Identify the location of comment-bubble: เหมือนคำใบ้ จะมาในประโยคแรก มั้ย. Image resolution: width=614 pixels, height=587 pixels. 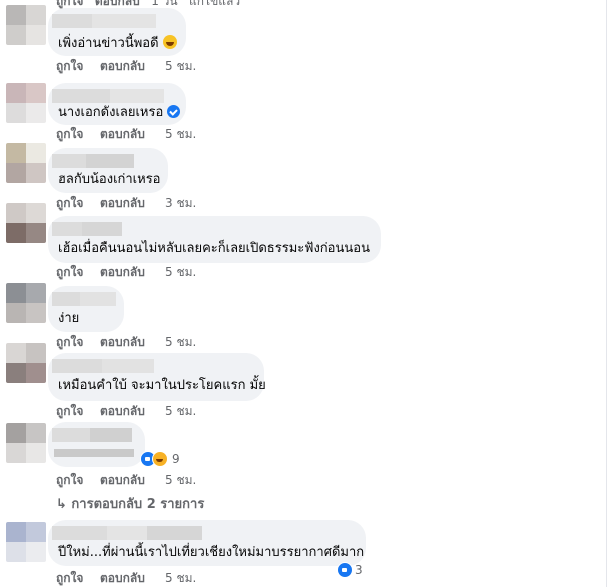
(157, 377).